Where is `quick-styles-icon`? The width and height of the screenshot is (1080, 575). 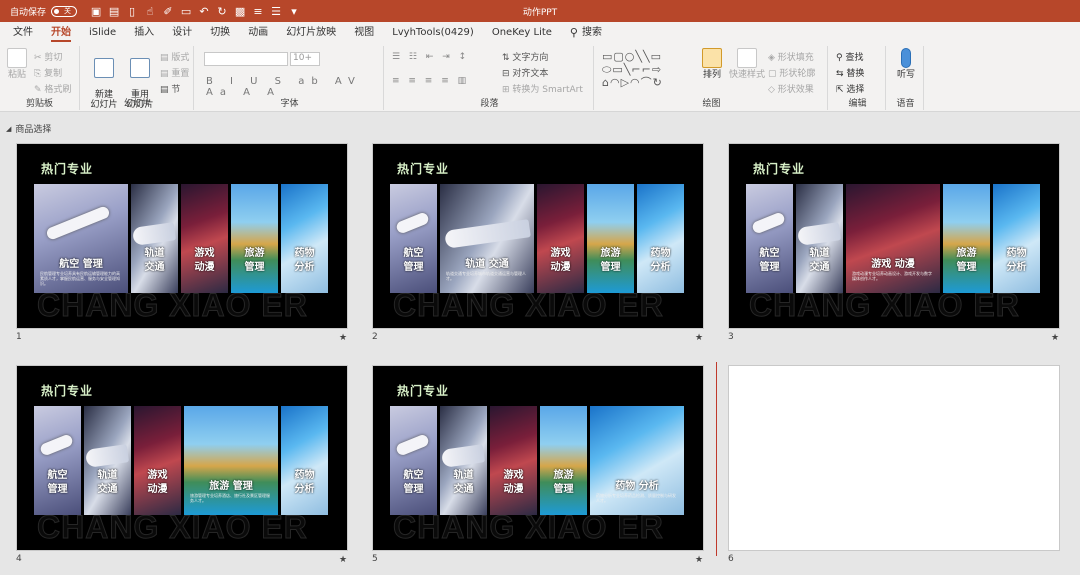
quick-styles-icon is located at coordinates (747, 58).